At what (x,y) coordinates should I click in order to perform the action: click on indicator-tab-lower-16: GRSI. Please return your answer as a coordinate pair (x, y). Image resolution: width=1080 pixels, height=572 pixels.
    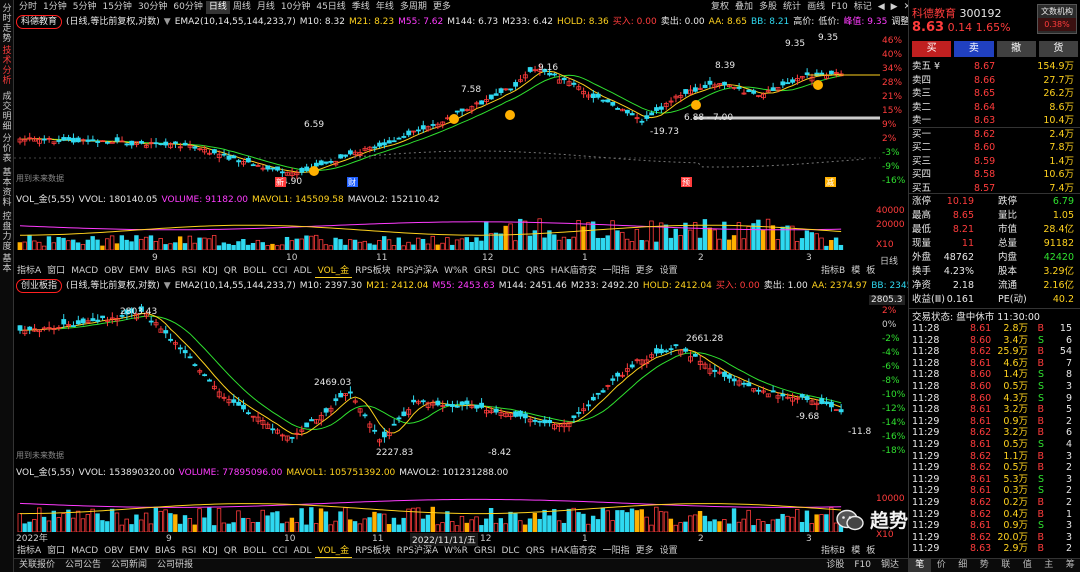
    Looking at the image, I should click on (485, 551).